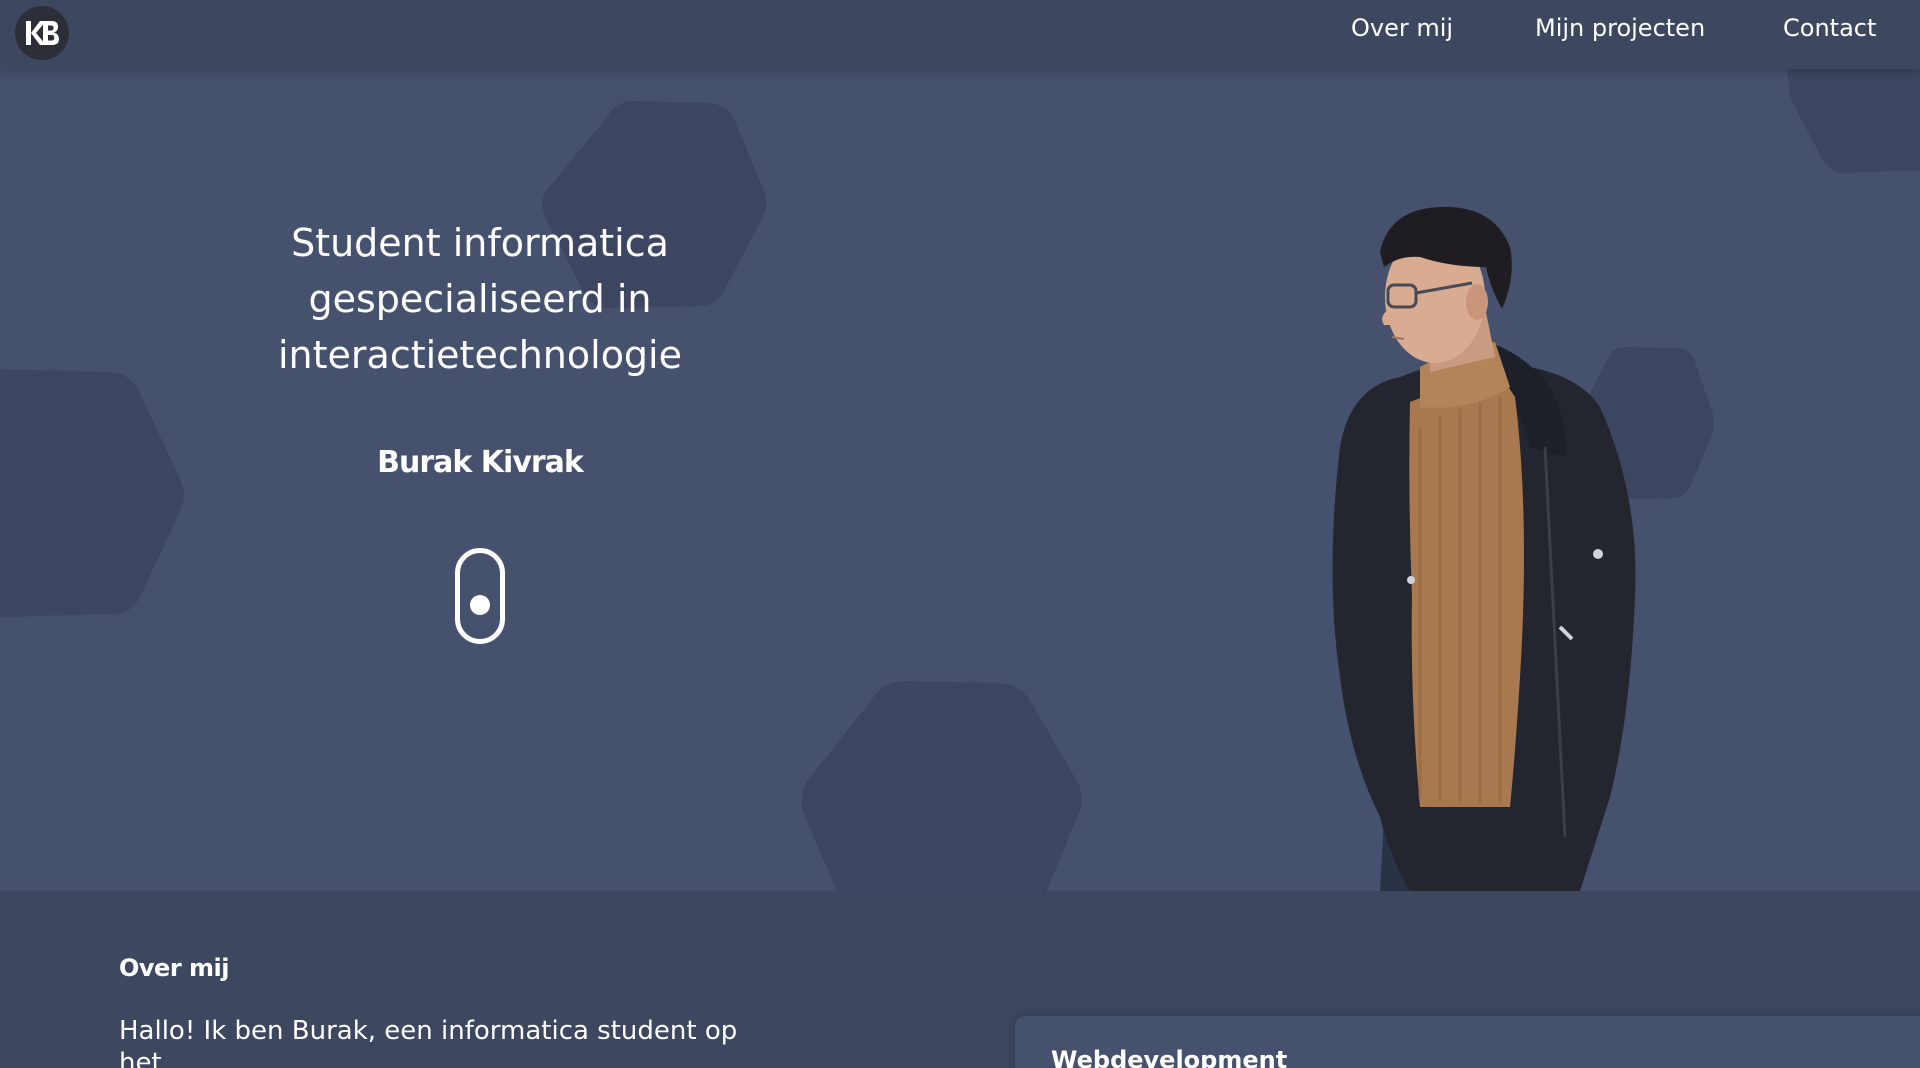 This screenshot has height=1068, width=1920. I want to click on nav-link-over-mij: Over mij, so click(1402, 28).